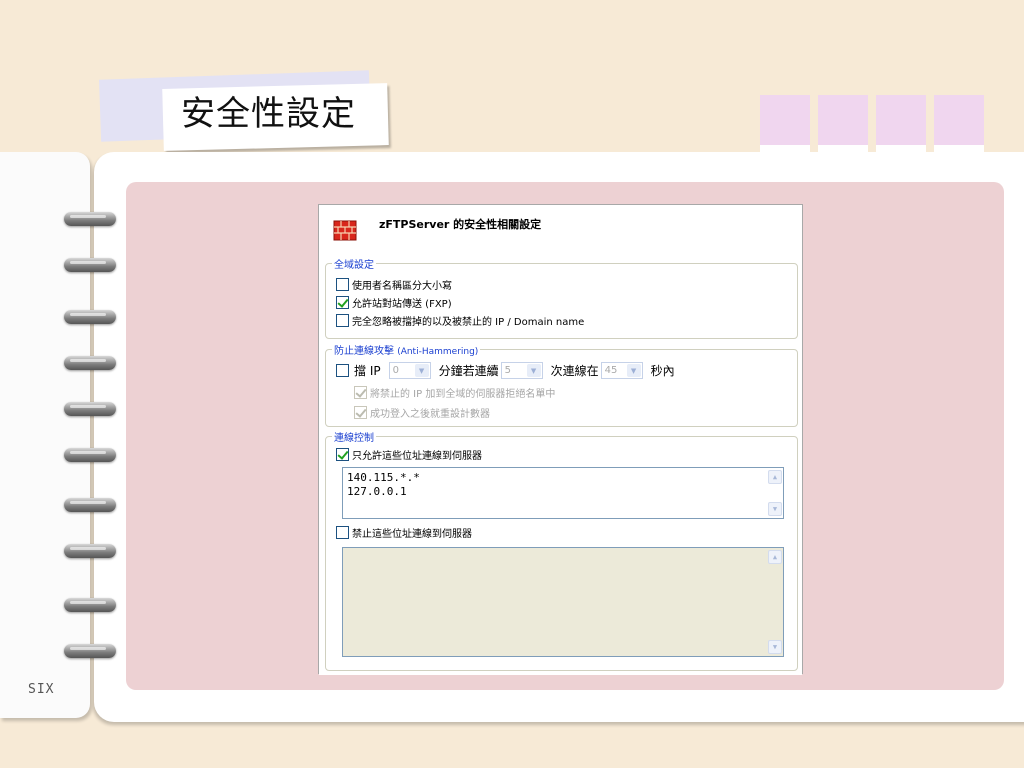 Image resolution: width=1024 pixels, height=768 pixels. I want to click on minutes-label: 分鐘若連續, so click(468, 371).